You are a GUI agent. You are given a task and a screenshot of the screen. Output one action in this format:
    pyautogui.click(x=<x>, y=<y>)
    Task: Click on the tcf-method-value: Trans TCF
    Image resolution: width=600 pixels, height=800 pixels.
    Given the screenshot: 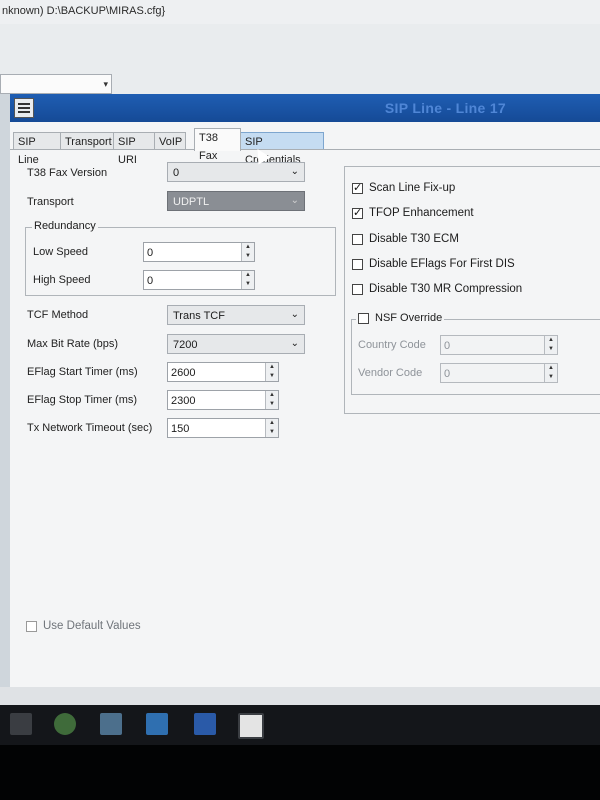 What is the action you would take?
    pyautogui.click(x=199, y=316)
    